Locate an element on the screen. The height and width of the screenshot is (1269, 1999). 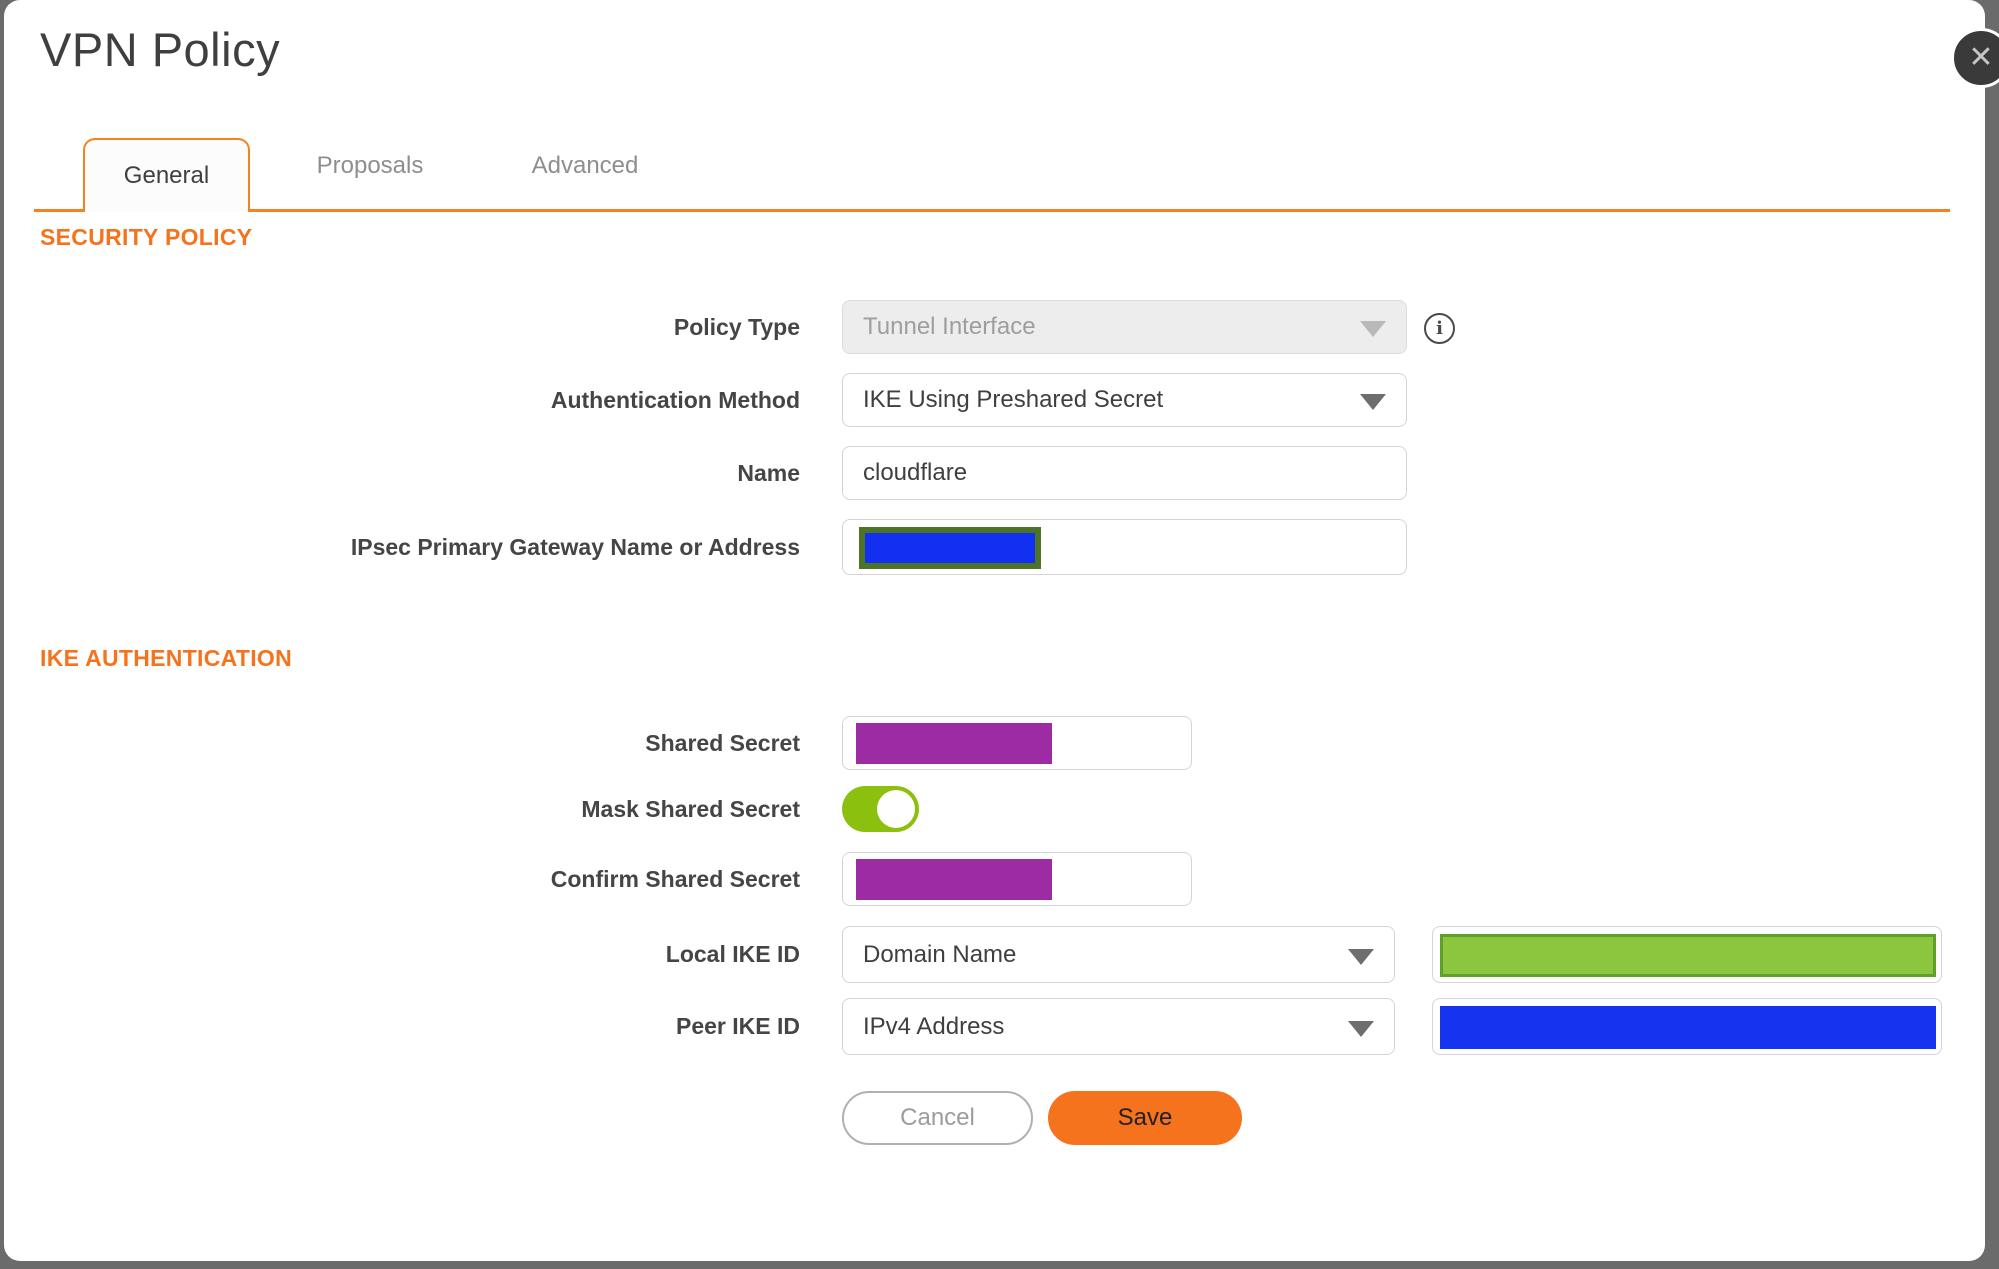
tab-general-label: General is located at coordinates (166, 175).